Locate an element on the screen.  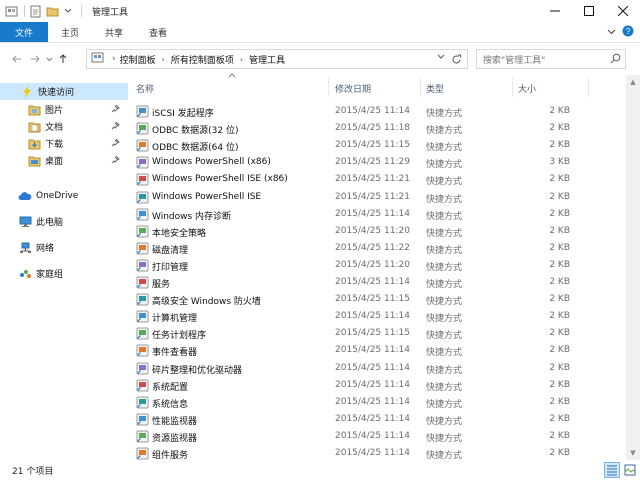
vertical-scrollbar: ▲ ▼ is located at coordinates (633, 267).